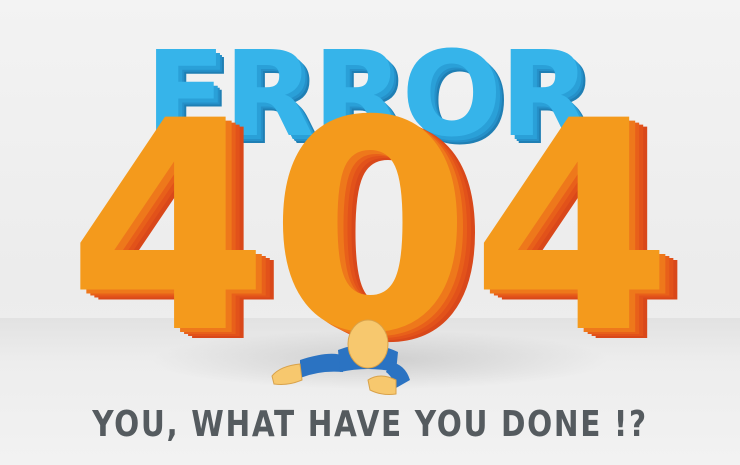 The image size is (740, 465). I want to click on tagline: YOU, WHAT HAVE YOU DONE !?, so click(370, 424).